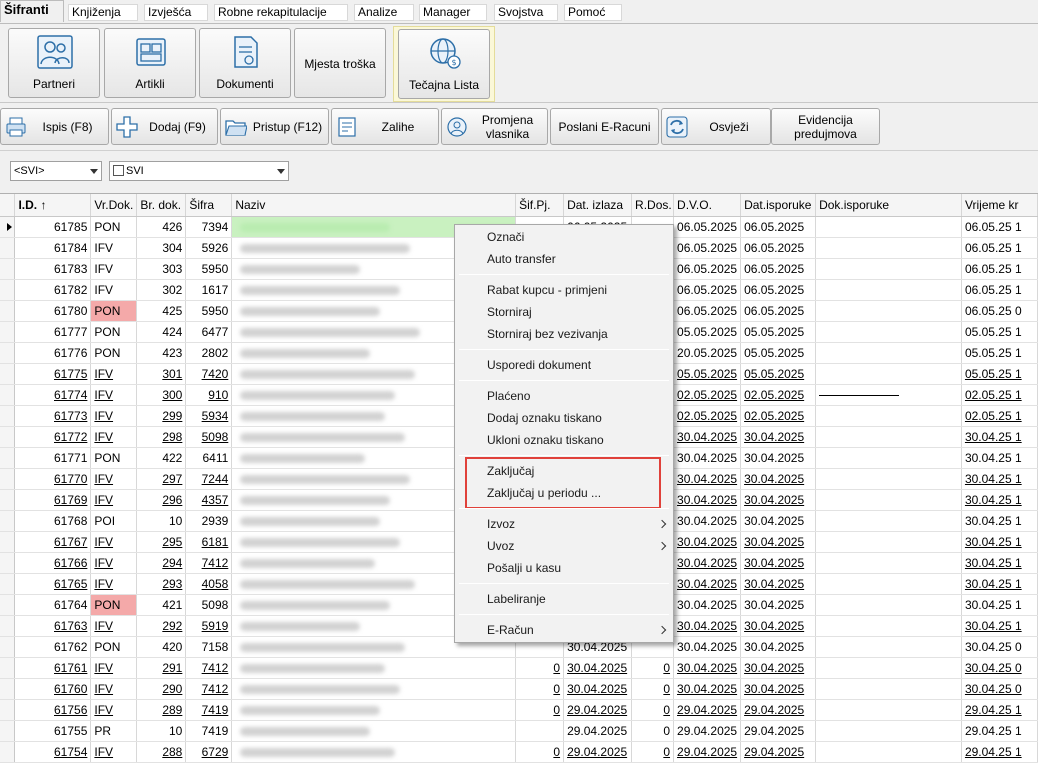 Image resolution: width=1038 pixels, height=770 pixels. What do you see at coordinates (209, 626) in the screenshot?
I see `cell-sifra: 5919` at bounding box center [209, 626].